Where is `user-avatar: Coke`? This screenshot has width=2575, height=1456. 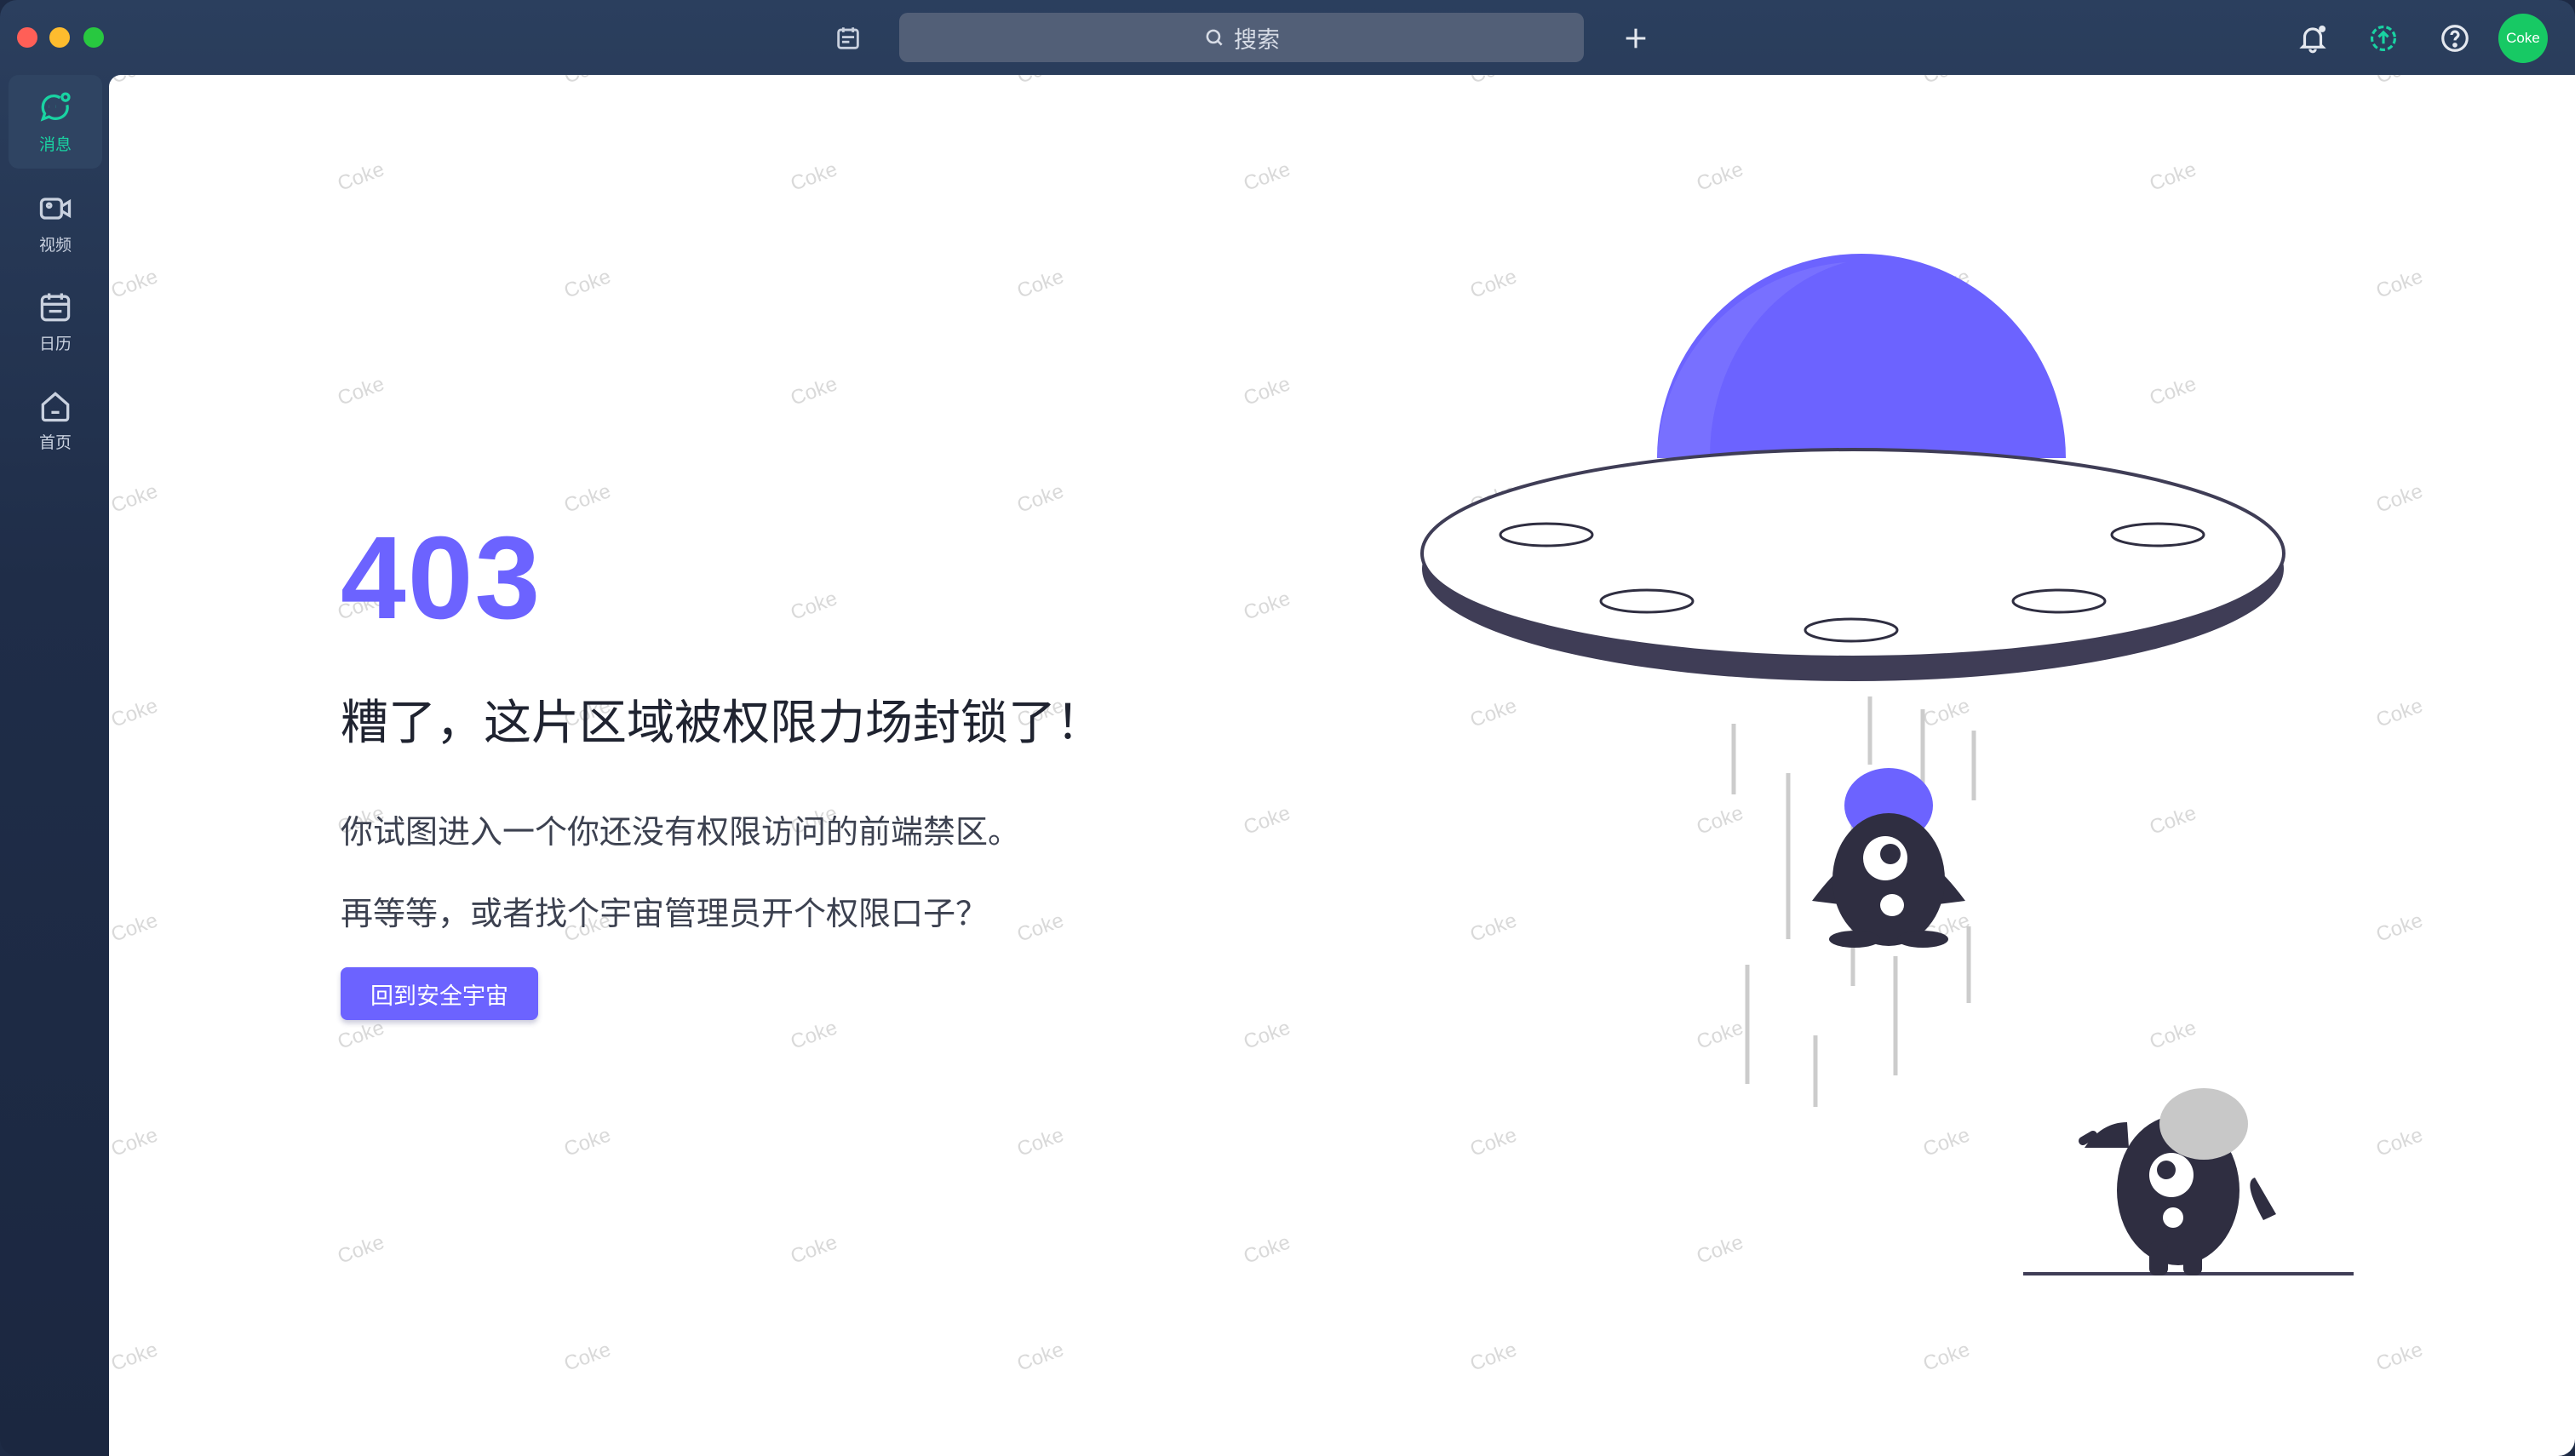
user-avatar: Coke is located at coordinates (2523, 38).